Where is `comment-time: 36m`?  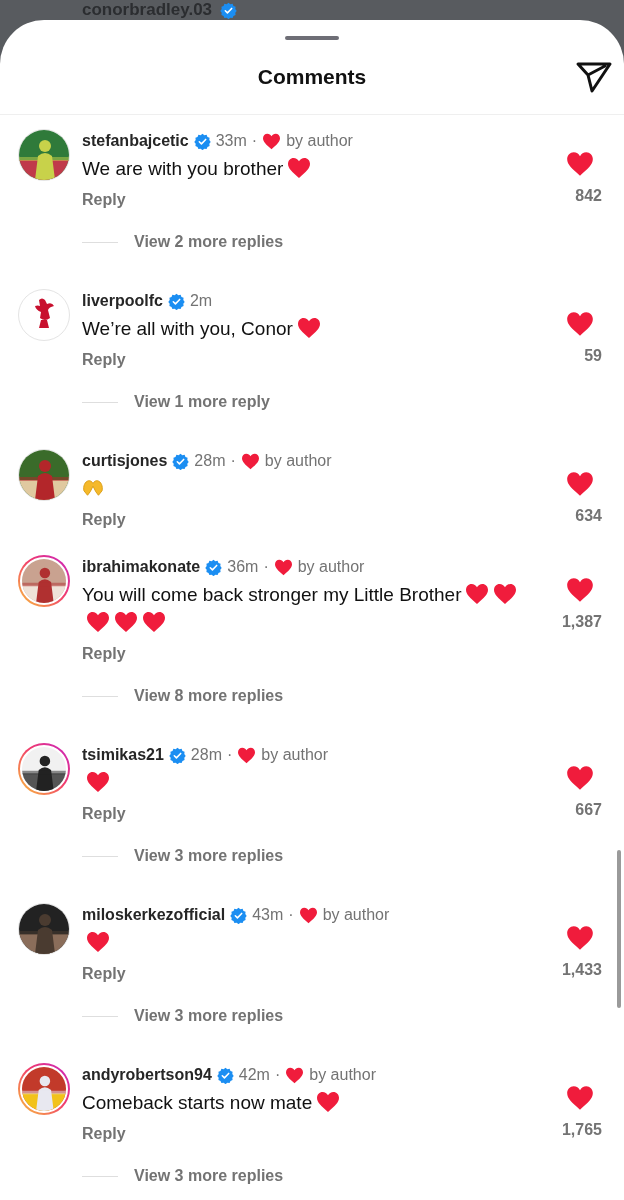
comment-time: 36m is located at coordinates (243, 567).